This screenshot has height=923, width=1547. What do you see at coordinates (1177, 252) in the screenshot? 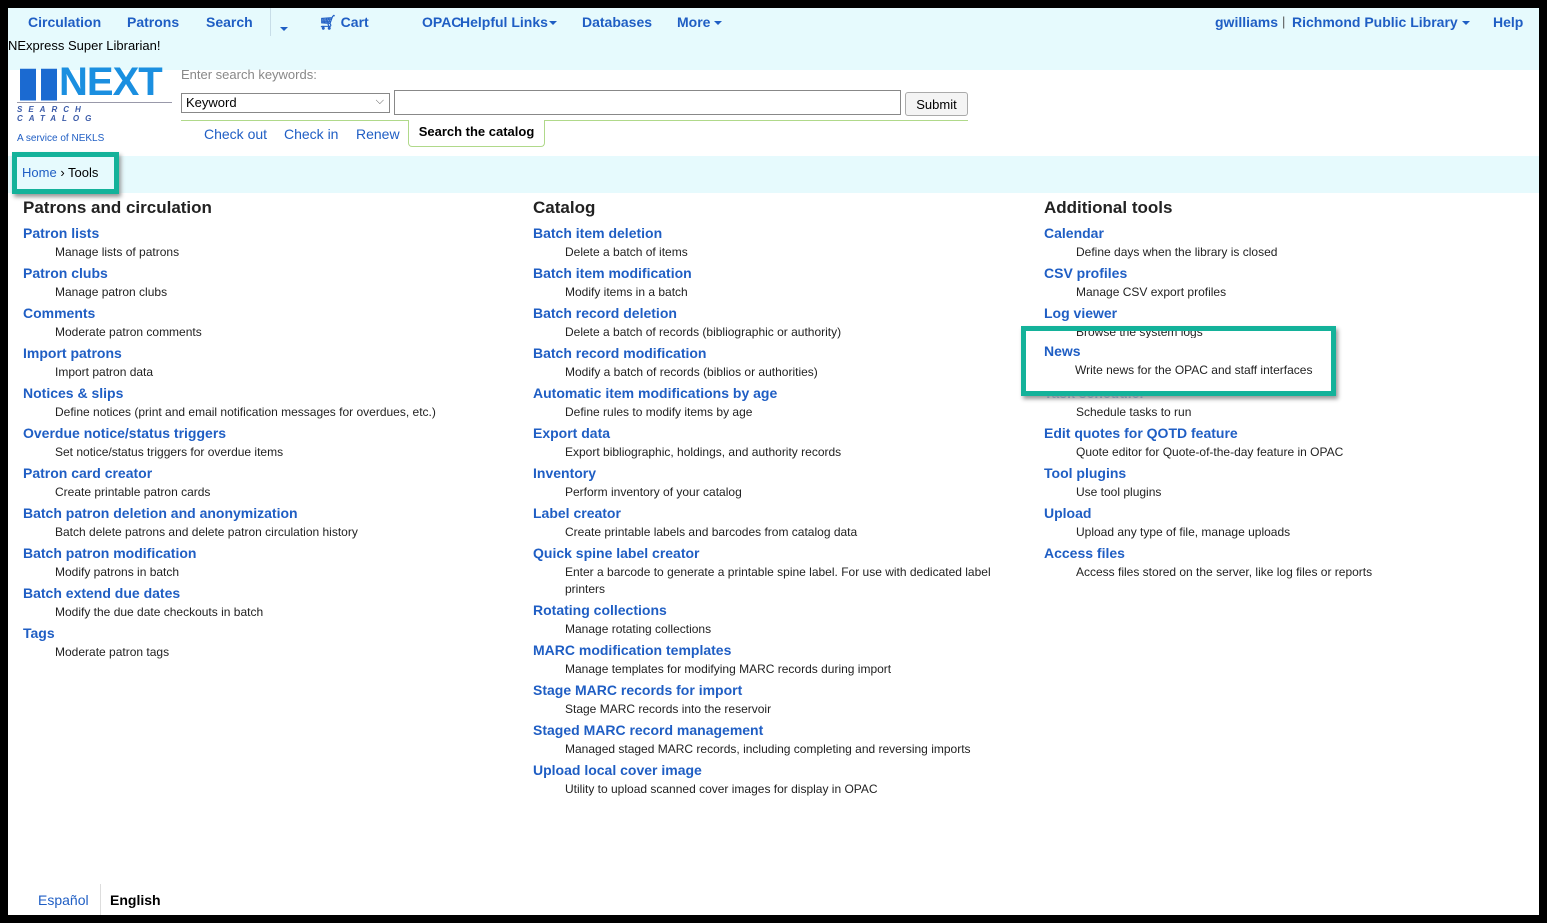
I see `tool-description: Define days when the library is closed` at bounding box center [1177, 252].